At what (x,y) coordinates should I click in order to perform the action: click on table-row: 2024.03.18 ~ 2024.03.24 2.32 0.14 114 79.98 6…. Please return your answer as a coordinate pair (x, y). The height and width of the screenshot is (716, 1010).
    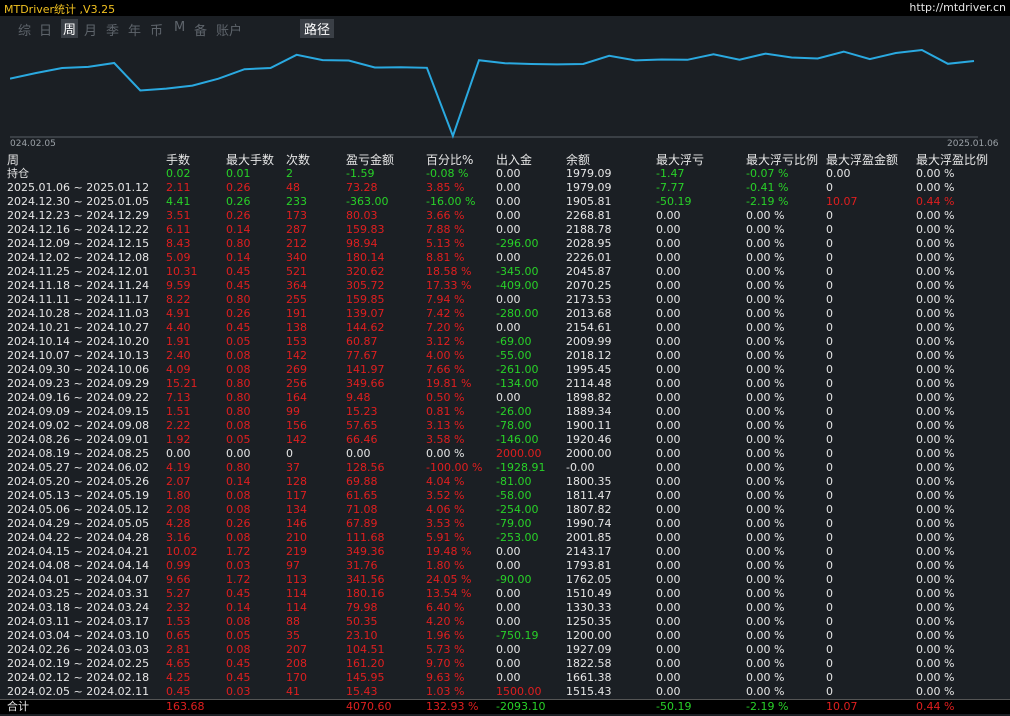
    Looking at the image, I should click on (505, 608).